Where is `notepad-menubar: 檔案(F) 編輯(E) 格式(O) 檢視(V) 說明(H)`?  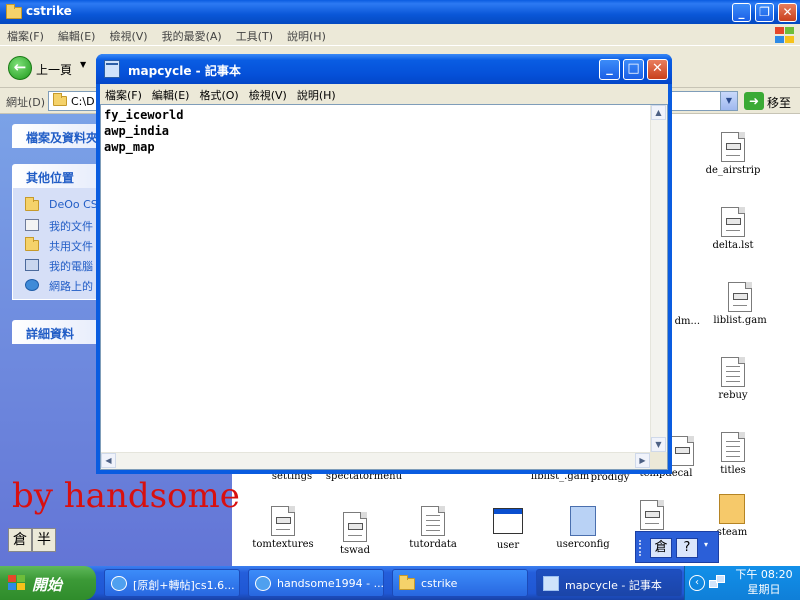 notepad-menubar: 檔案(F) 編輯(E) 格式(O) 檢視(V) 說明(H) is located at coordinates (384, 94).